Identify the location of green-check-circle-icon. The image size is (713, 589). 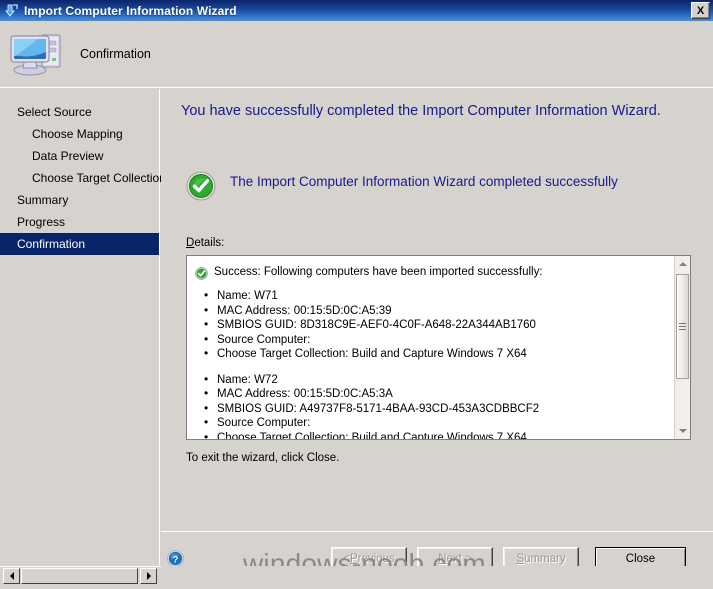
(201, 186).